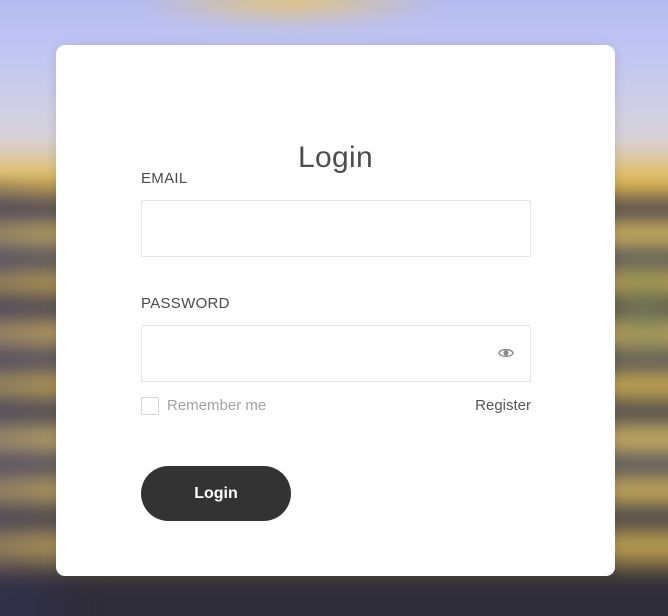 This screenshot has width=668, height=616. I want to click on login-button: Login, so click(216, 493).